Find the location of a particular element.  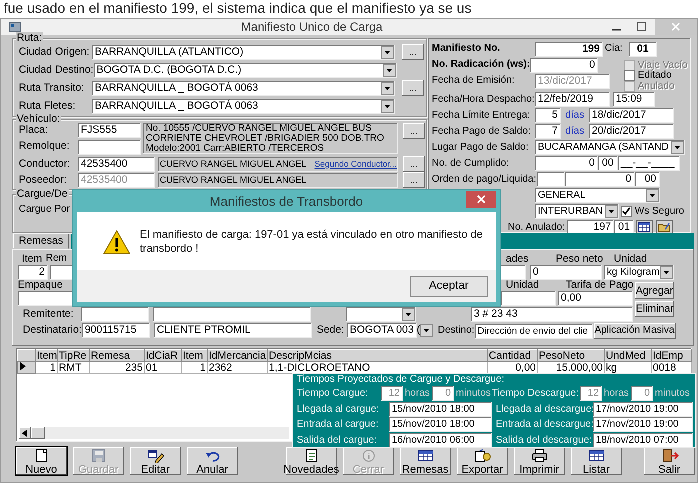

field-label: Placa: is located at coordinates (34, 130).